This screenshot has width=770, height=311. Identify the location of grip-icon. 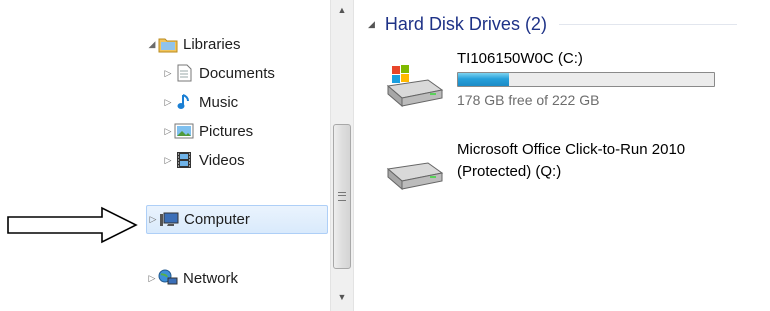
(342, 196).